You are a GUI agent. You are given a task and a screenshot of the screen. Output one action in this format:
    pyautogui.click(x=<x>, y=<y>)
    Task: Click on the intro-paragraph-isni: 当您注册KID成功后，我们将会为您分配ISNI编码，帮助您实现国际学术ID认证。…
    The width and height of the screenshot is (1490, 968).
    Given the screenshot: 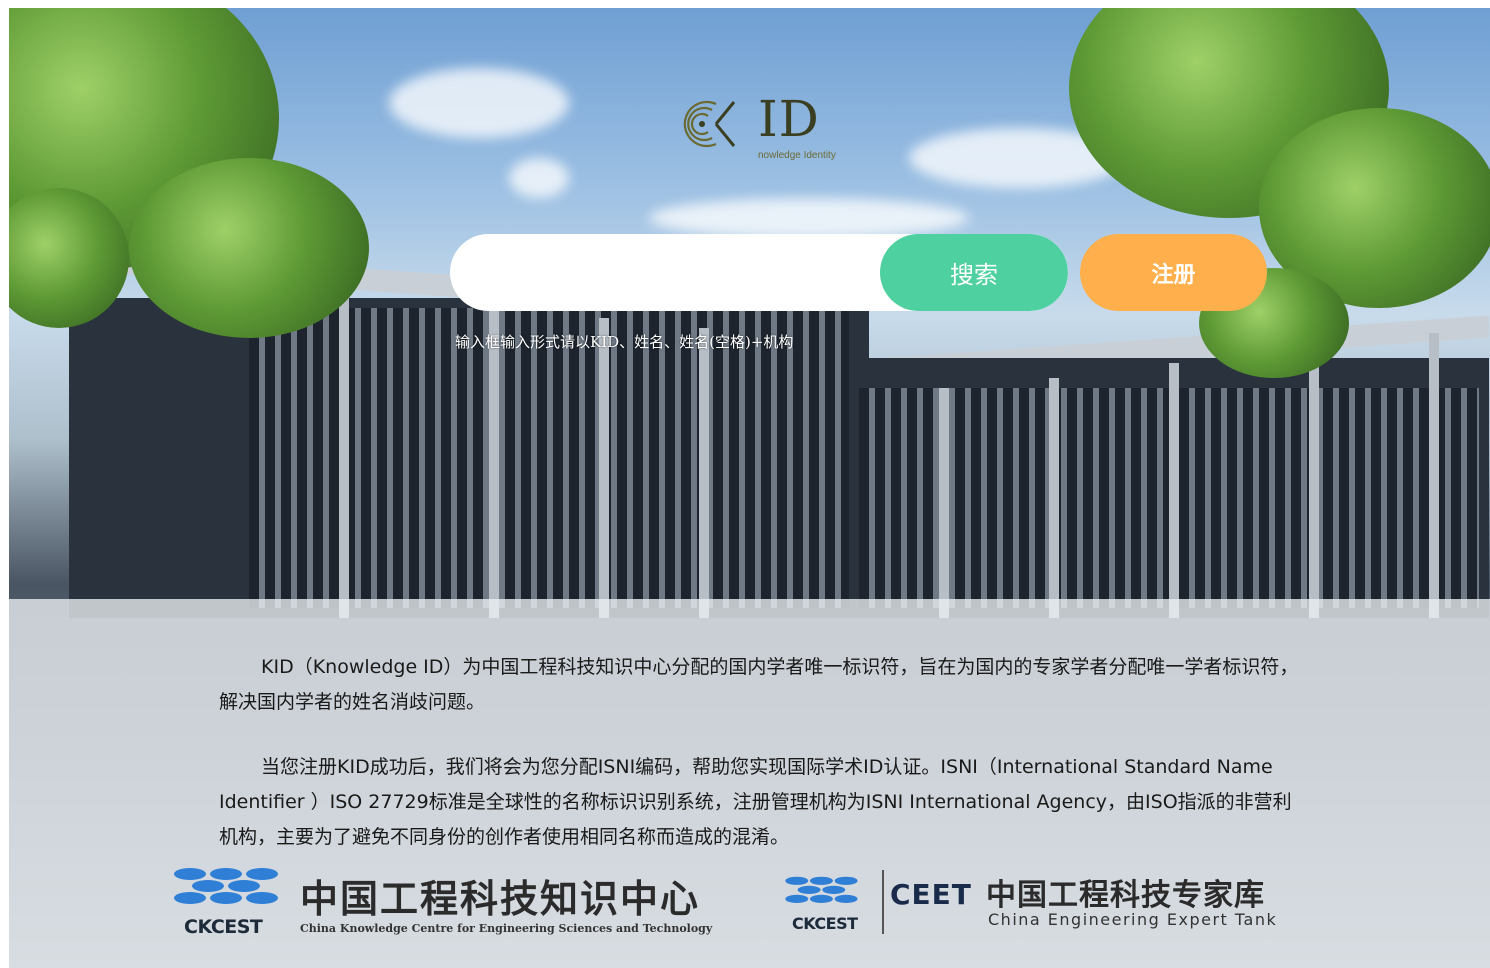 What is the action you would take?
    pyautogui.click(x=755, y=802)
    